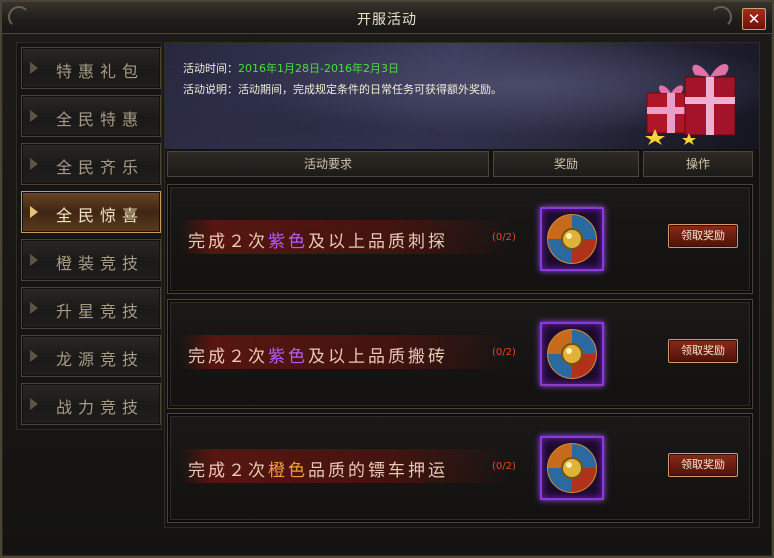 The width and height of the screenshot is (774, 558). I want to click on sidebar-item-label: 全民特惠, so click(100, 119).